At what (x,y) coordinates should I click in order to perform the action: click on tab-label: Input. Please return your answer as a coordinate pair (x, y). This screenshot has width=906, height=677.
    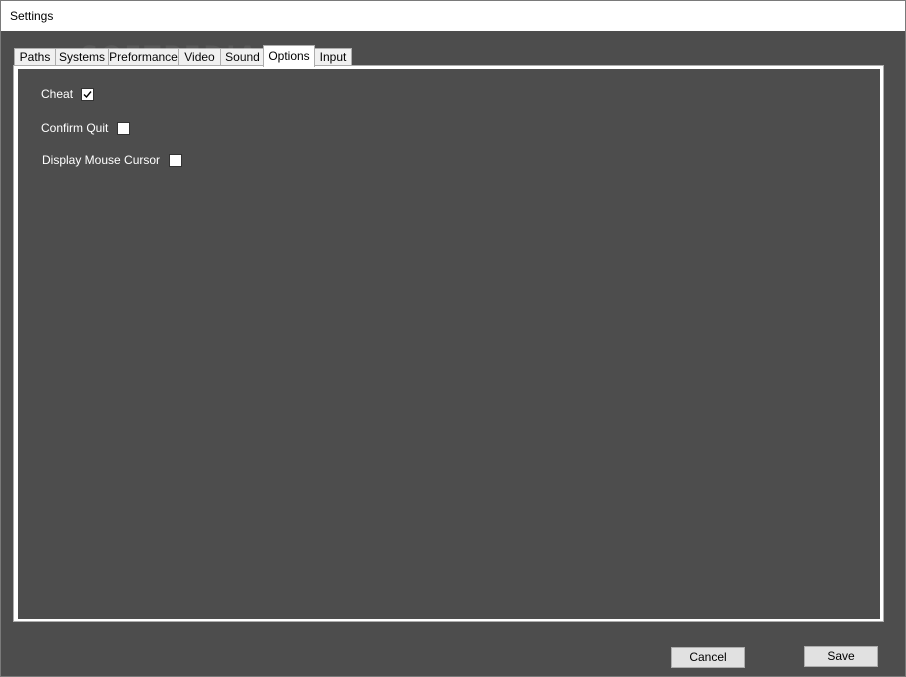
    Looking at the image, I should click on (333, 57).